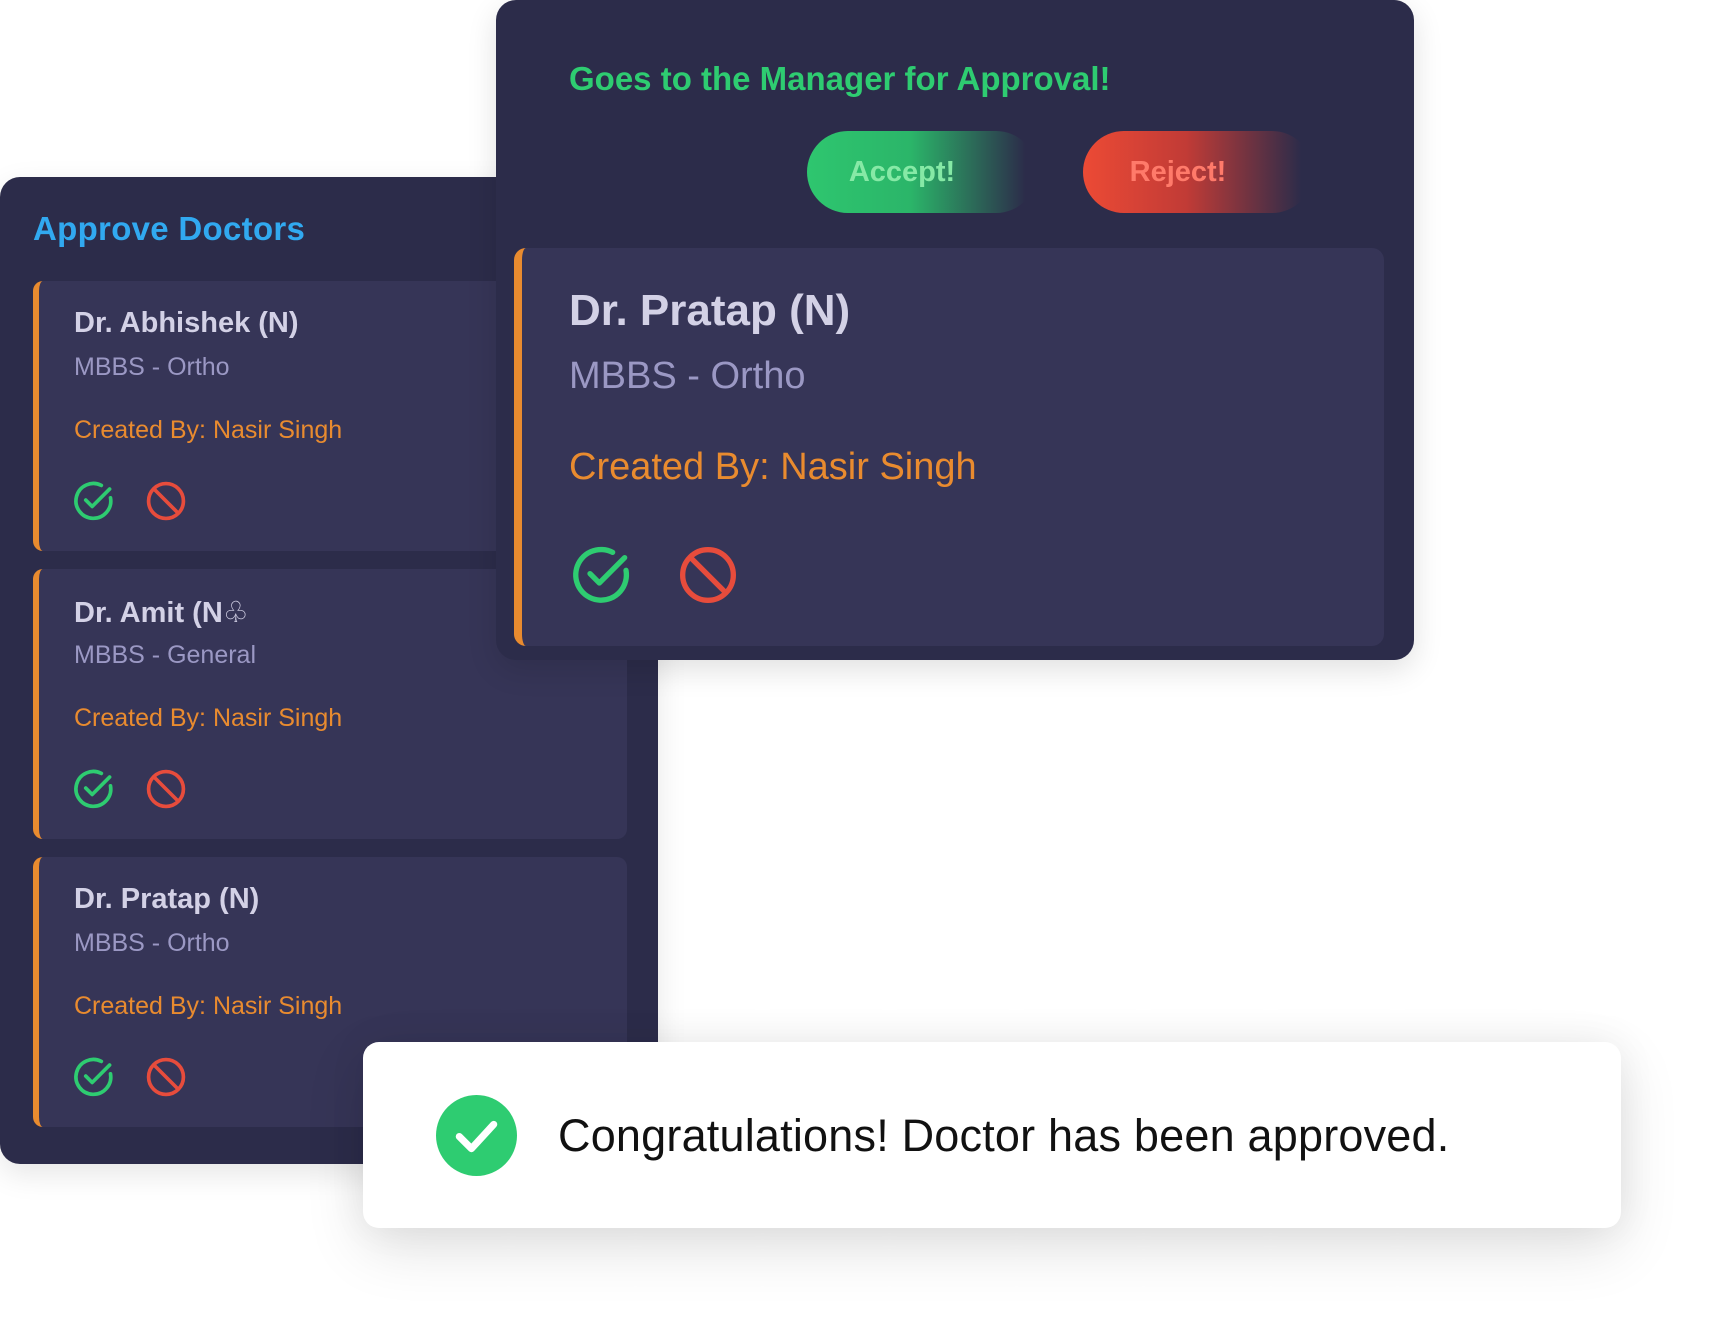 This screenshot has width=1715, height=1331. Describe the element at coordinates (840, 78) in the screenshot. I see `approval-heading: Goes to the Manager for Approval!` at that location.